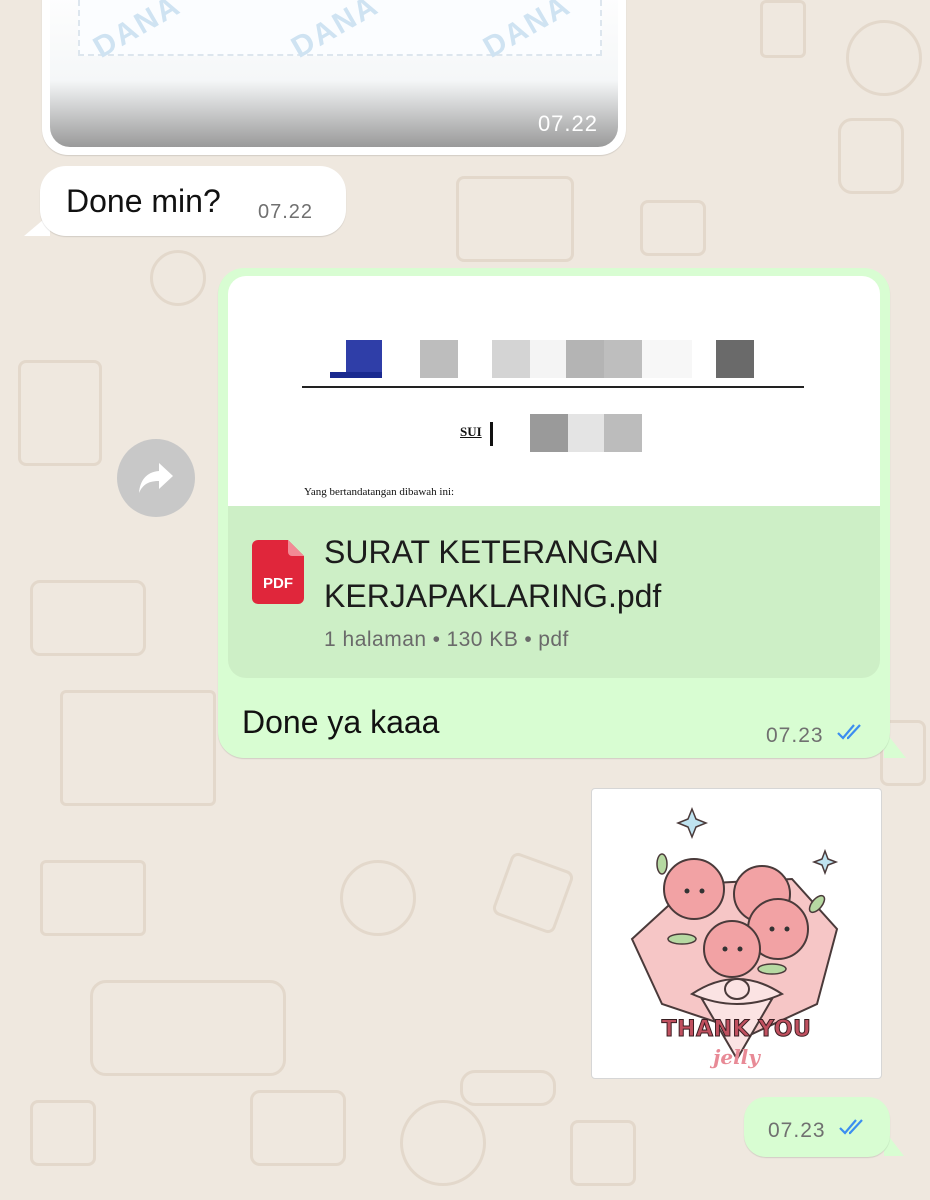 The height and width of the screenshot is (1200, 930). I want to click on message-text: Done ya kaaa, so click(341, 722).